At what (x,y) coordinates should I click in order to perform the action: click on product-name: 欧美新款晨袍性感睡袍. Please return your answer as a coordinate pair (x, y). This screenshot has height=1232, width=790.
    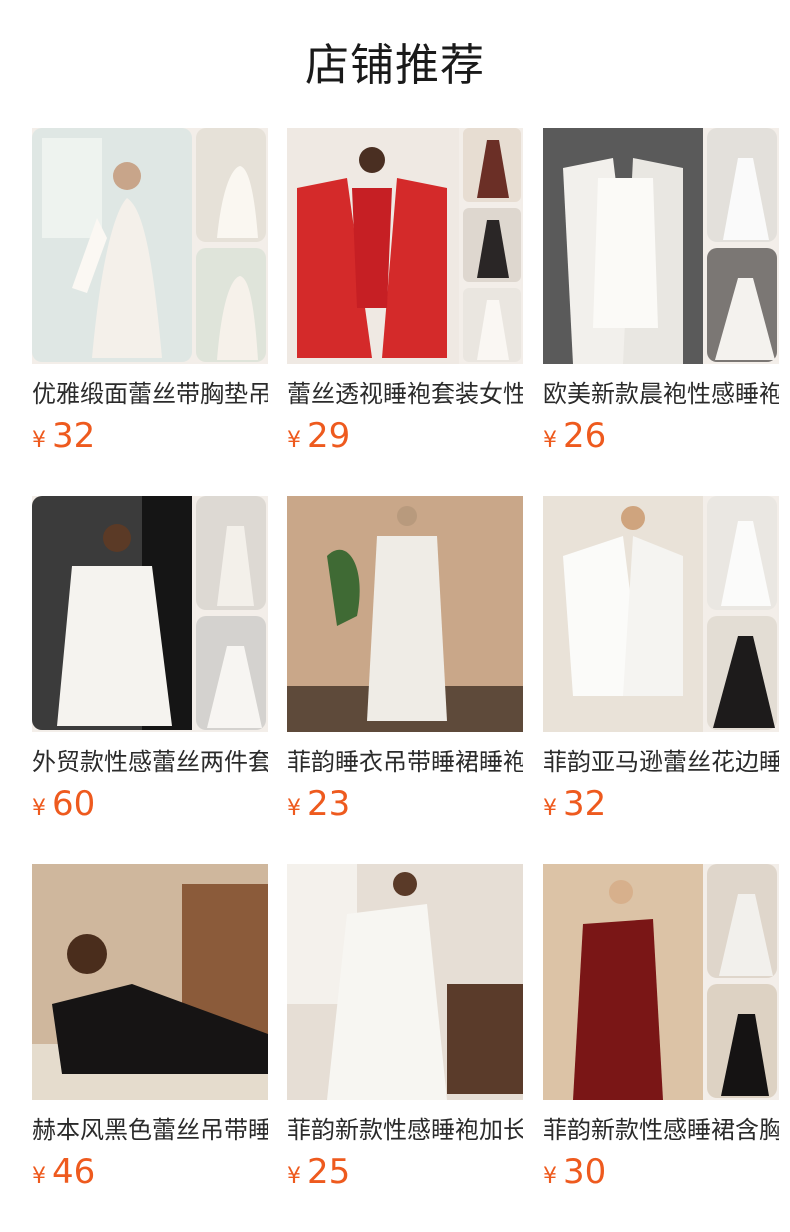
    Looking at the image, I should click on (661, 394).